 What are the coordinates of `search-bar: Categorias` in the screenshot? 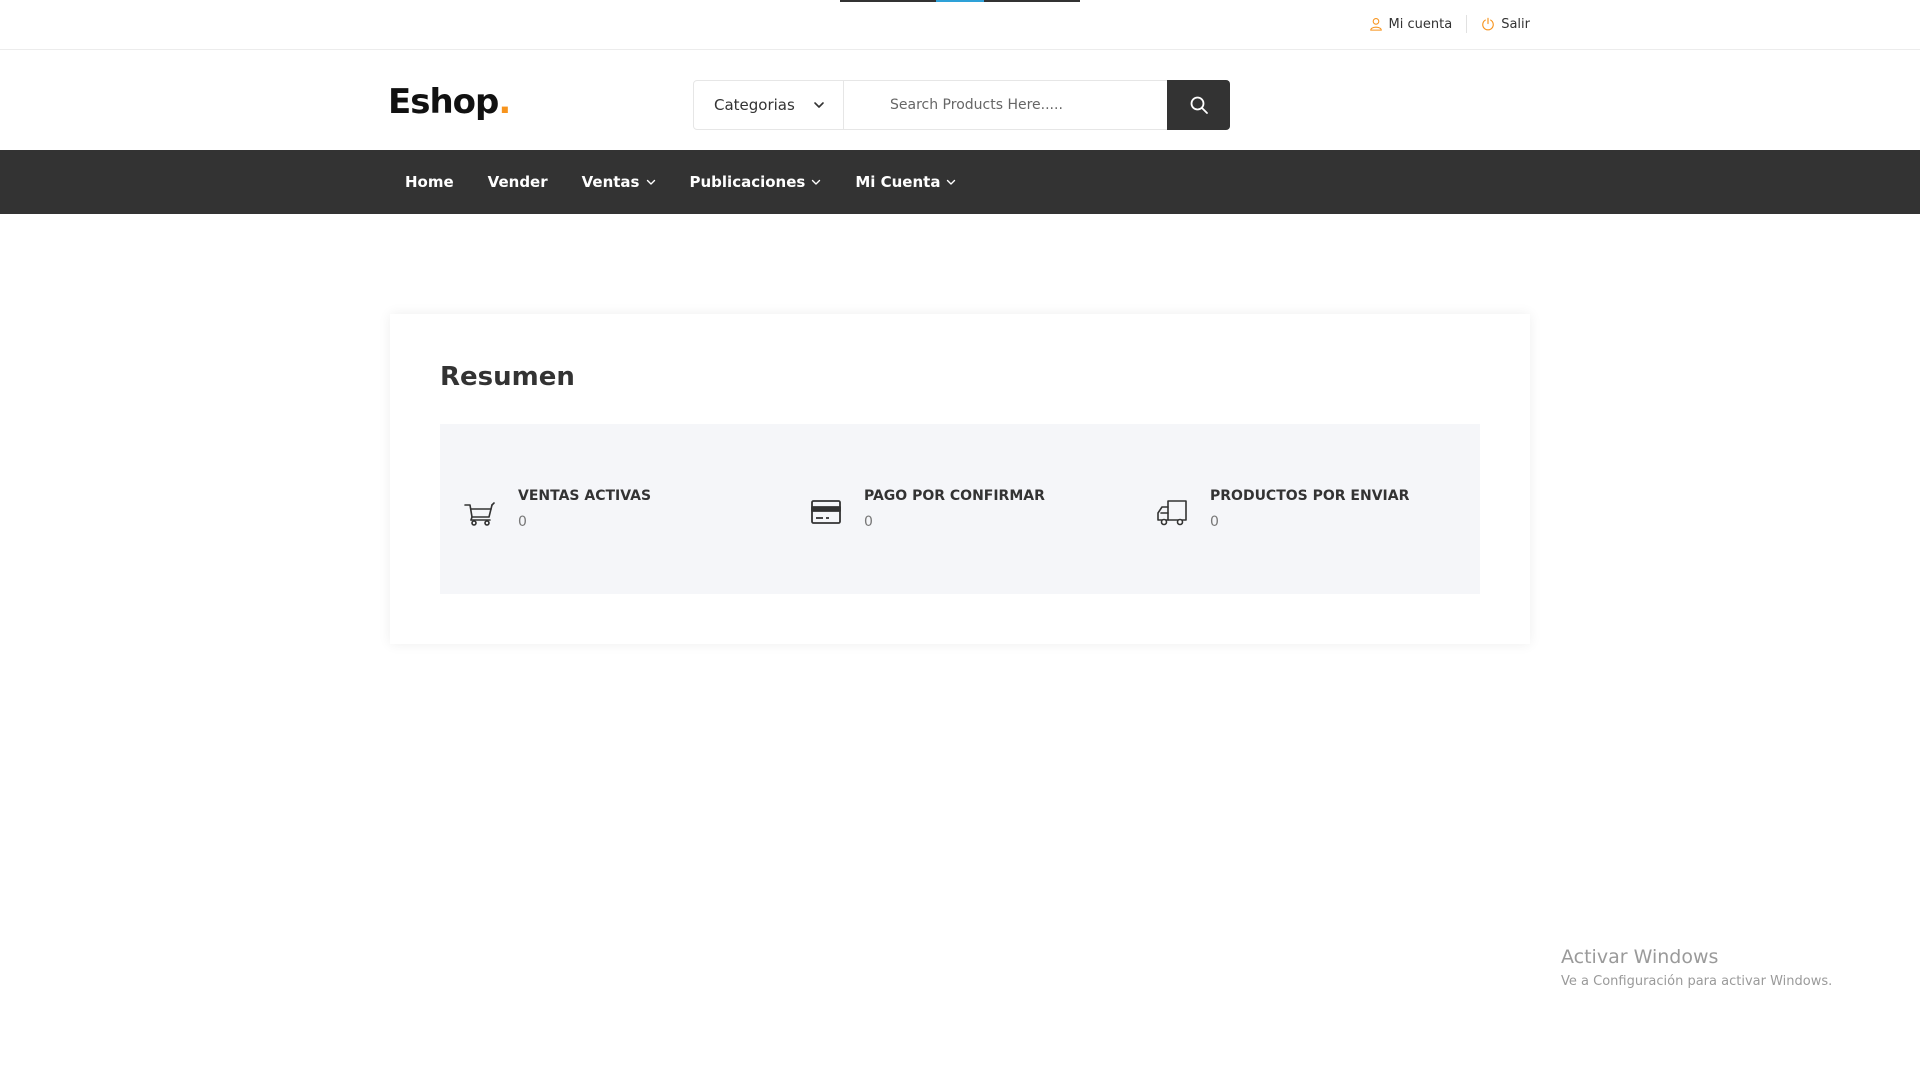 It's located at (961, 105).